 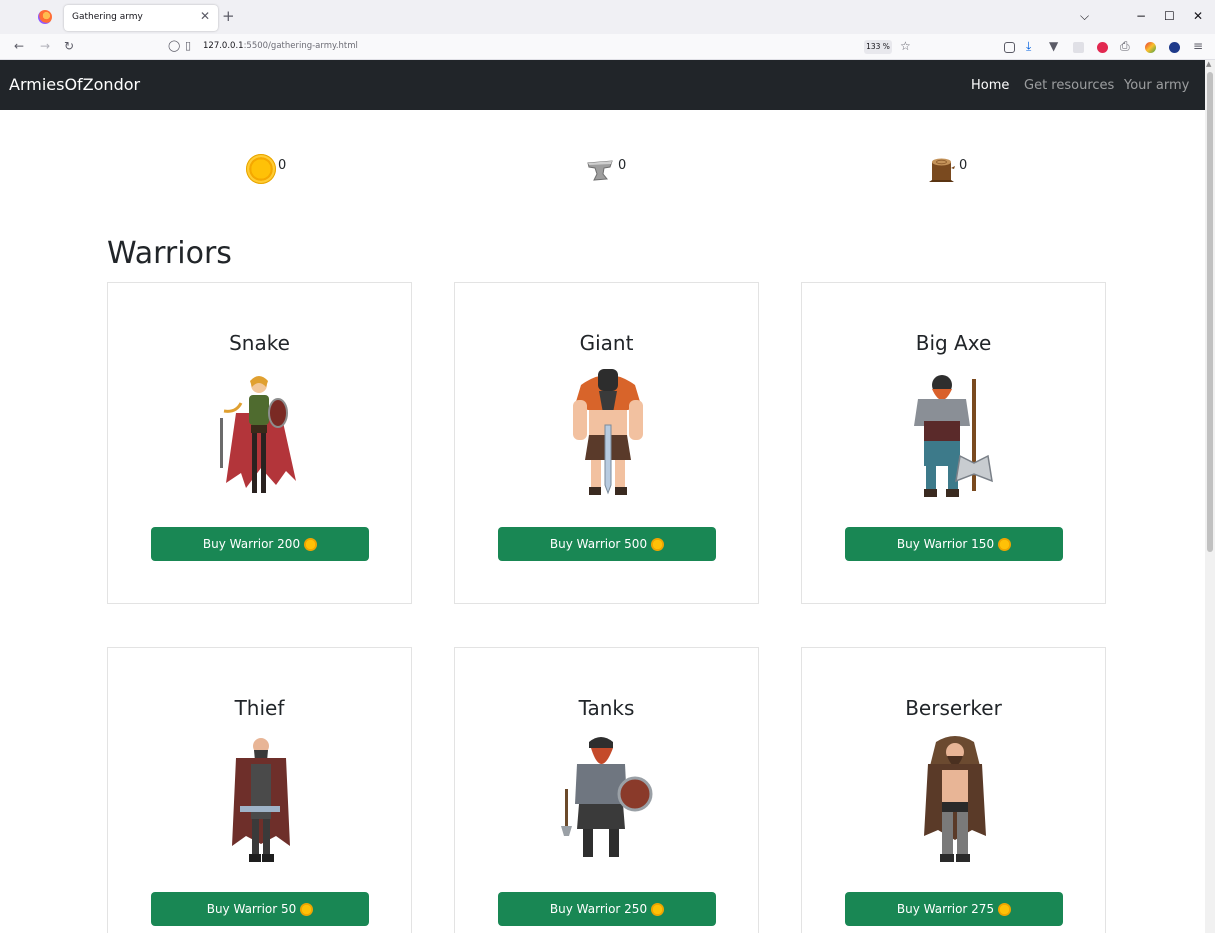 I want to click on nav-home: Home, so click(x=990, y=85).